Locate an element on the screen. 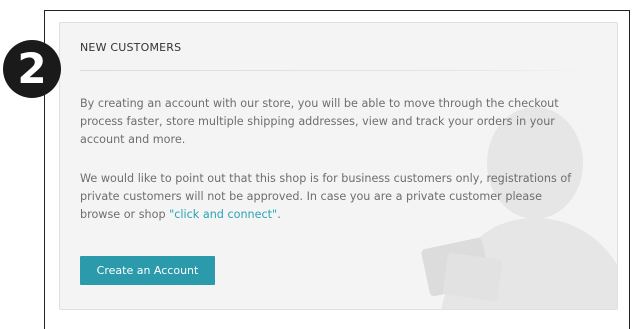 Image resolution: width=635 pixels, height=329 pixels. panel-heading: NEW CUSTOMERS is located at coordinates (131, 47).